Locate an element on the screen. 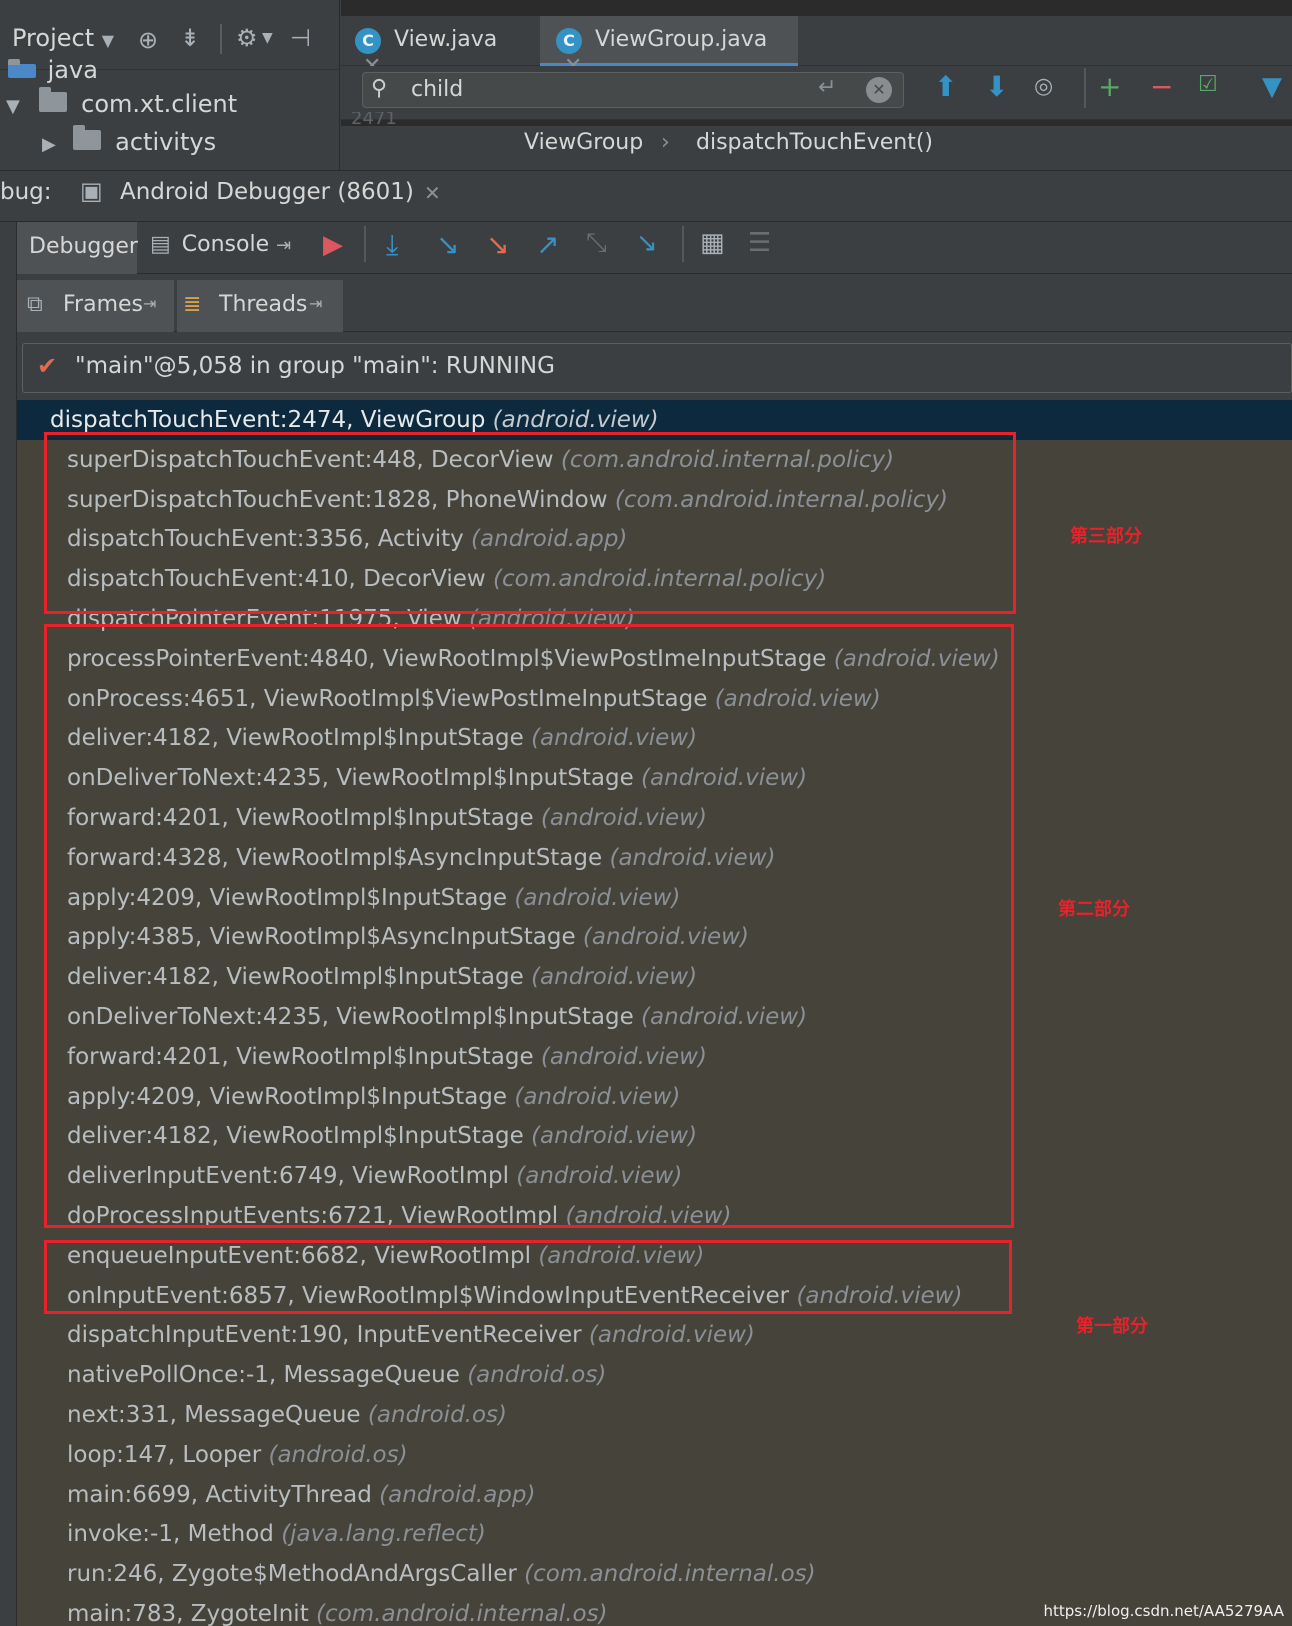 This screenshot has height=1626, width=1292. debug-session-bar: bug: ▣ Android Debugger (8601) ✕ is located at coordinates (646, 196).